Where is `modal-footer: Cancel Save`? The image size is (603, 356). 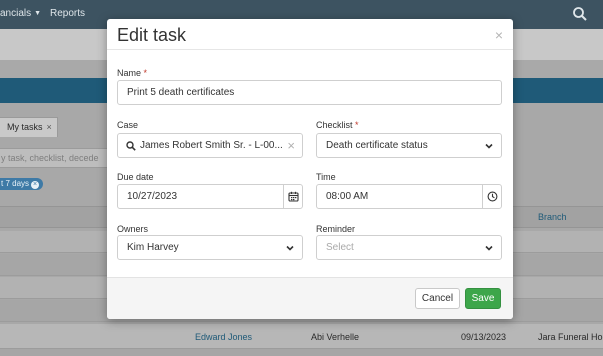
modal-footer: Cancel Save is located at coordinates (310, 298).